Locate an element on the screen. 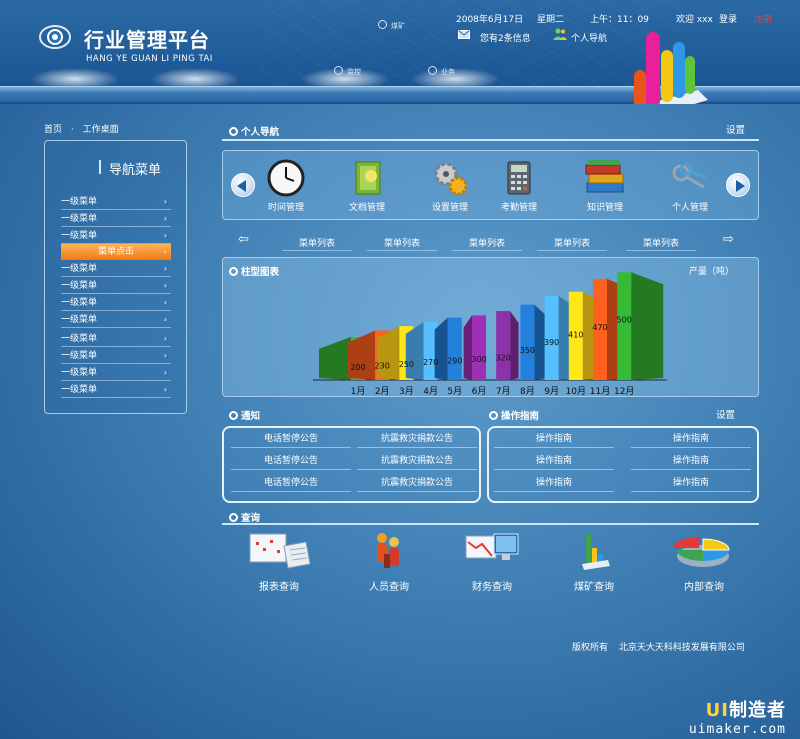 The height and width of the screenshot is (739, 800). chart-x-tick-label: 6月 is located at coordinates (479, 391).